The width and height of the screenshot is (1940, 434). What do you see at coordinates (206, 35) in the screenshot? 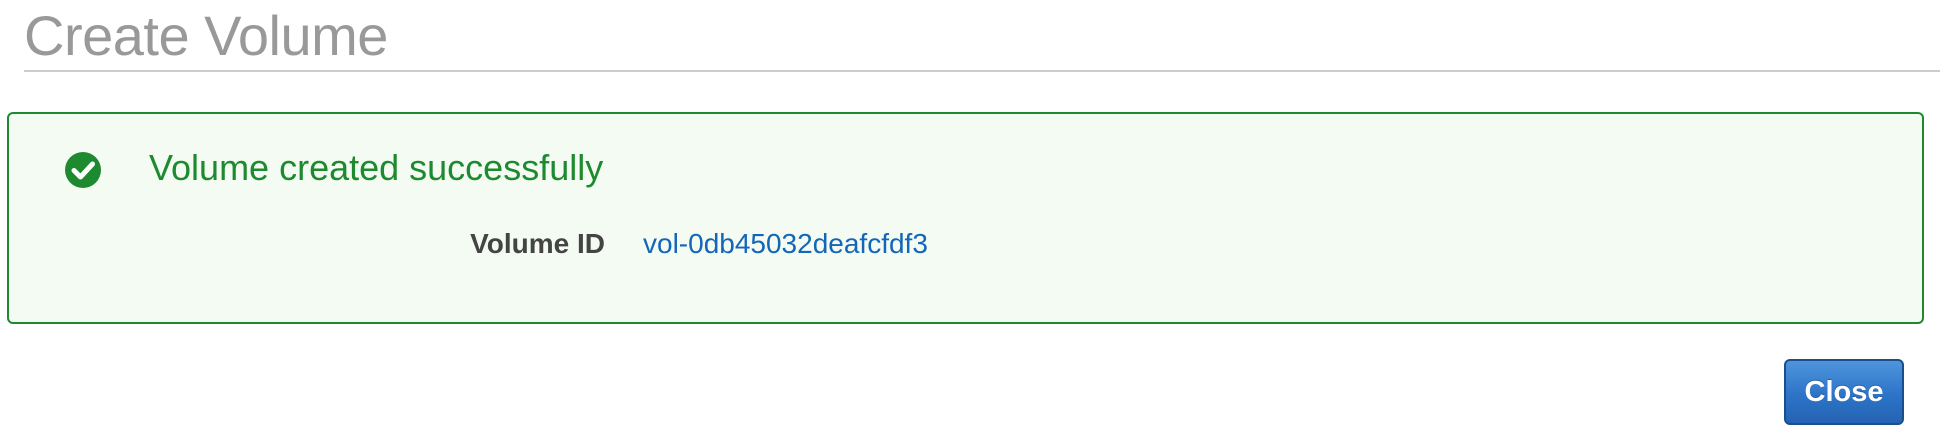
I see `page-title: Create Volume` at bounding box center [206, 35].